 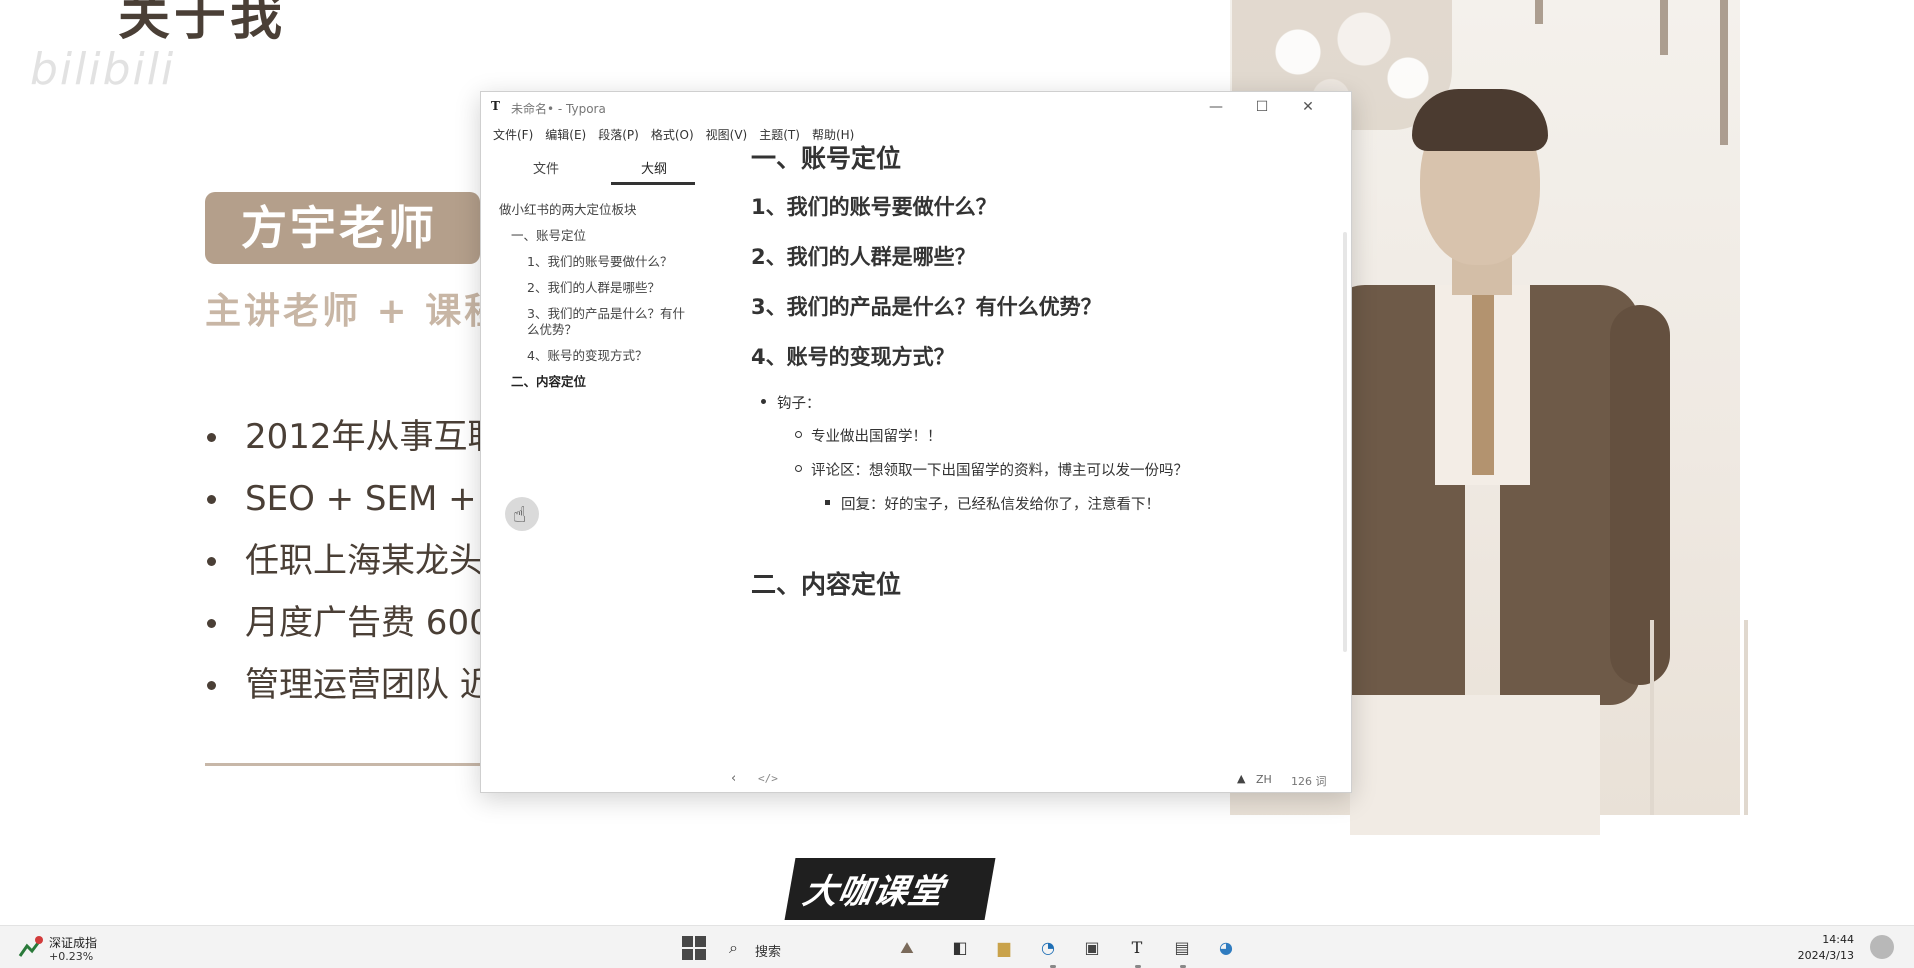 What do you see at coordinates (103, 69) in the screenshot?
I see `bilibili-watermark: bilibili` at bounding box center [103, 69].